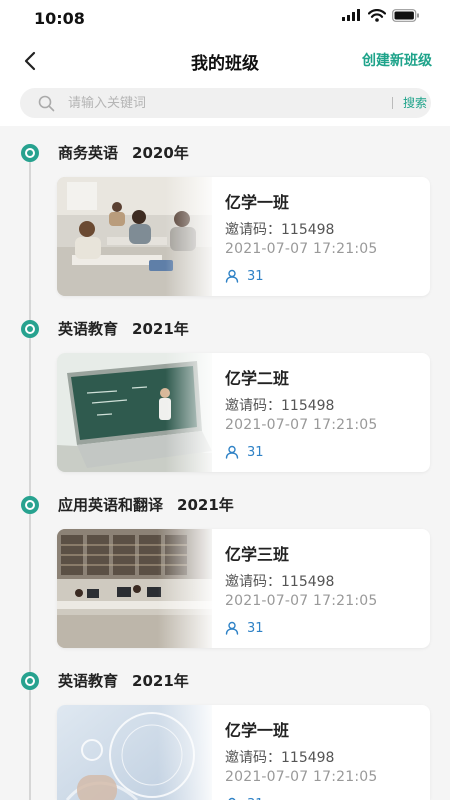 This screenshot has height=800, width=450. Describe the element at coordinates (134, 588) in the screenshot. I see `class-thumbnail-library` at that location.